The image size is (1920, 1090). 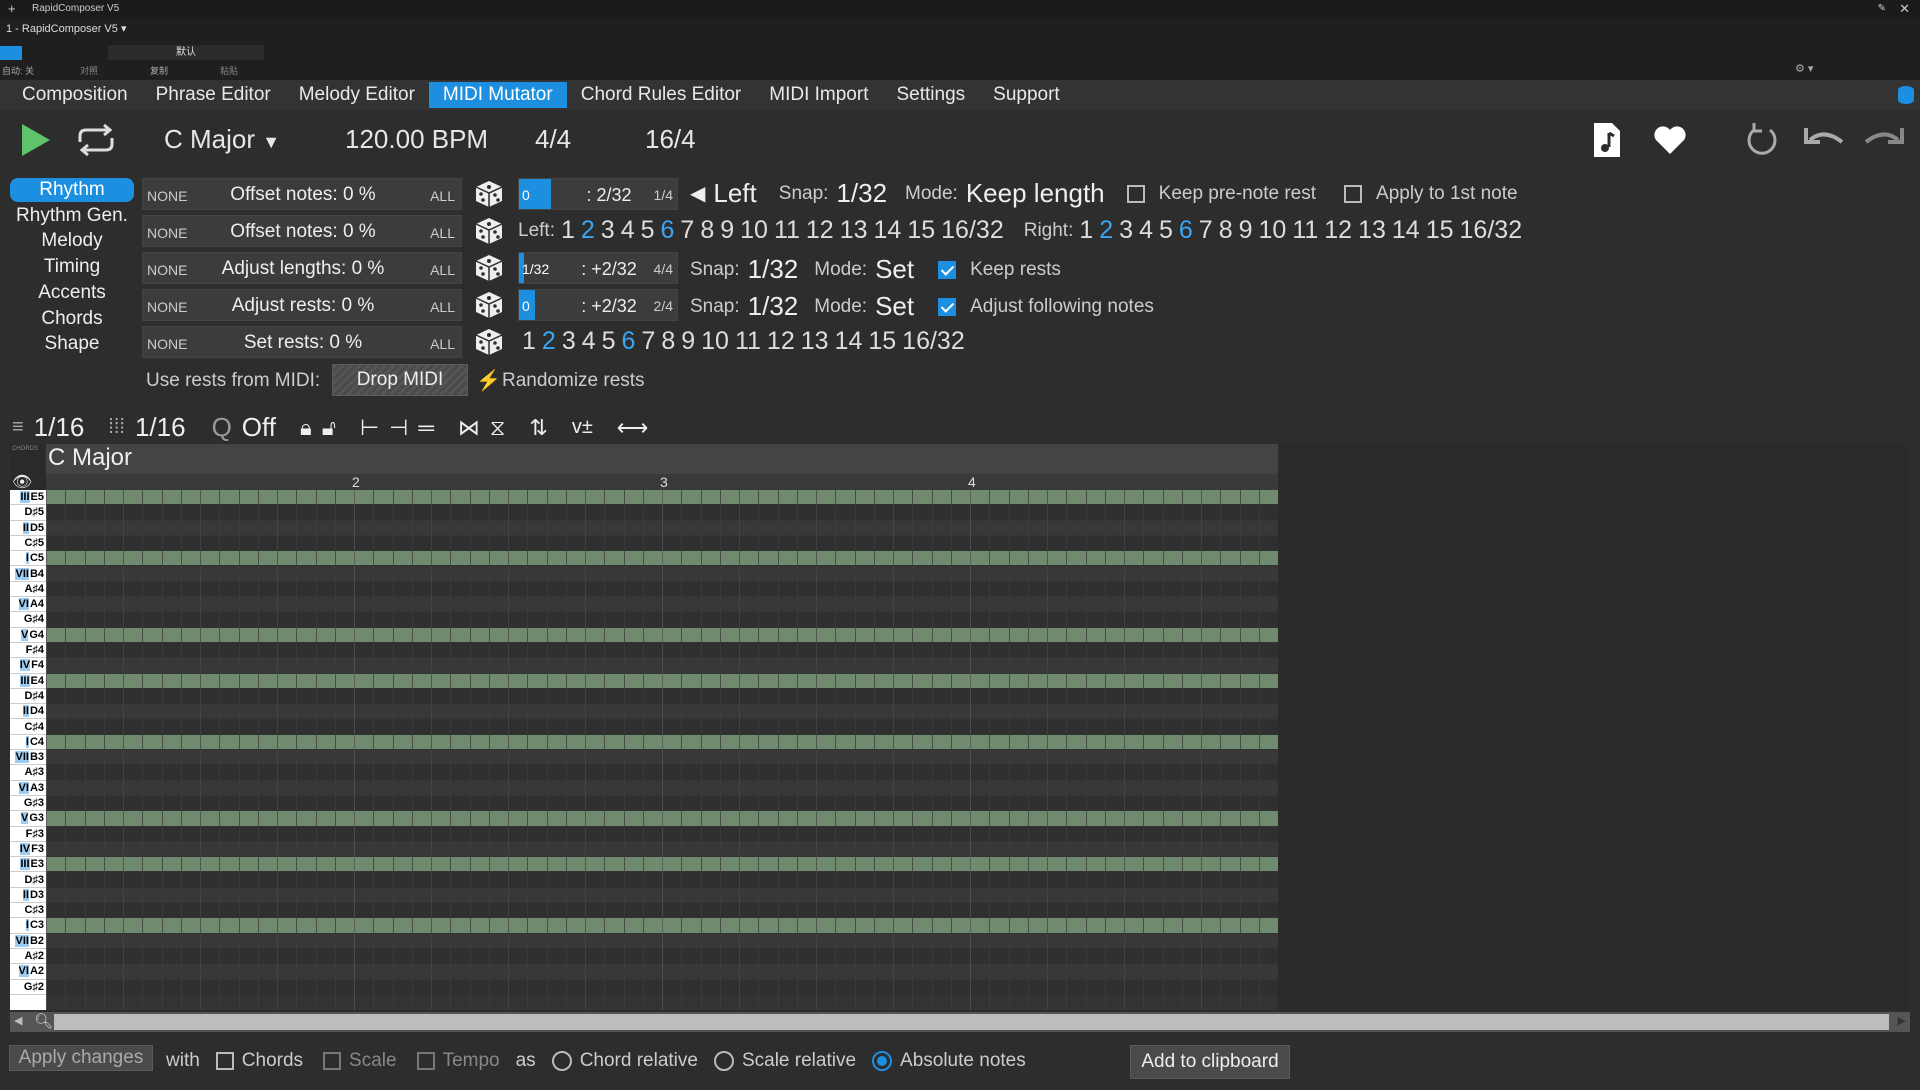 I want to click on division-option: 5, so click(x=609, y=341).